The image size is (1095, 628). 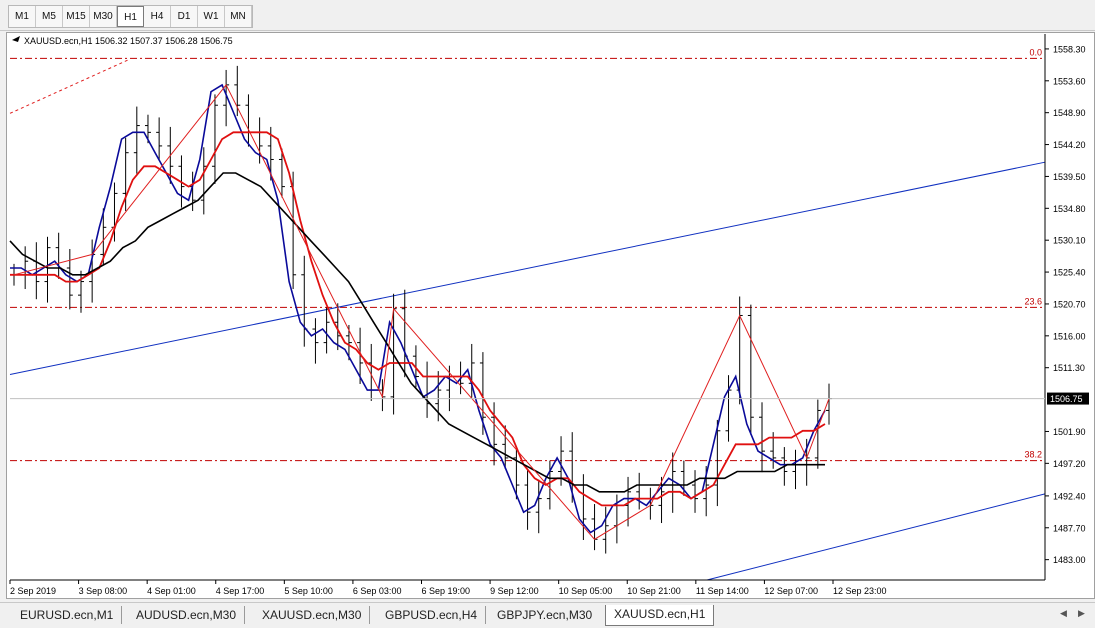 What do you see at coordinates (1069, 560) in the screenshot?
I see `price-tick-label: 1483.00` at bounding box center [1069, 560].